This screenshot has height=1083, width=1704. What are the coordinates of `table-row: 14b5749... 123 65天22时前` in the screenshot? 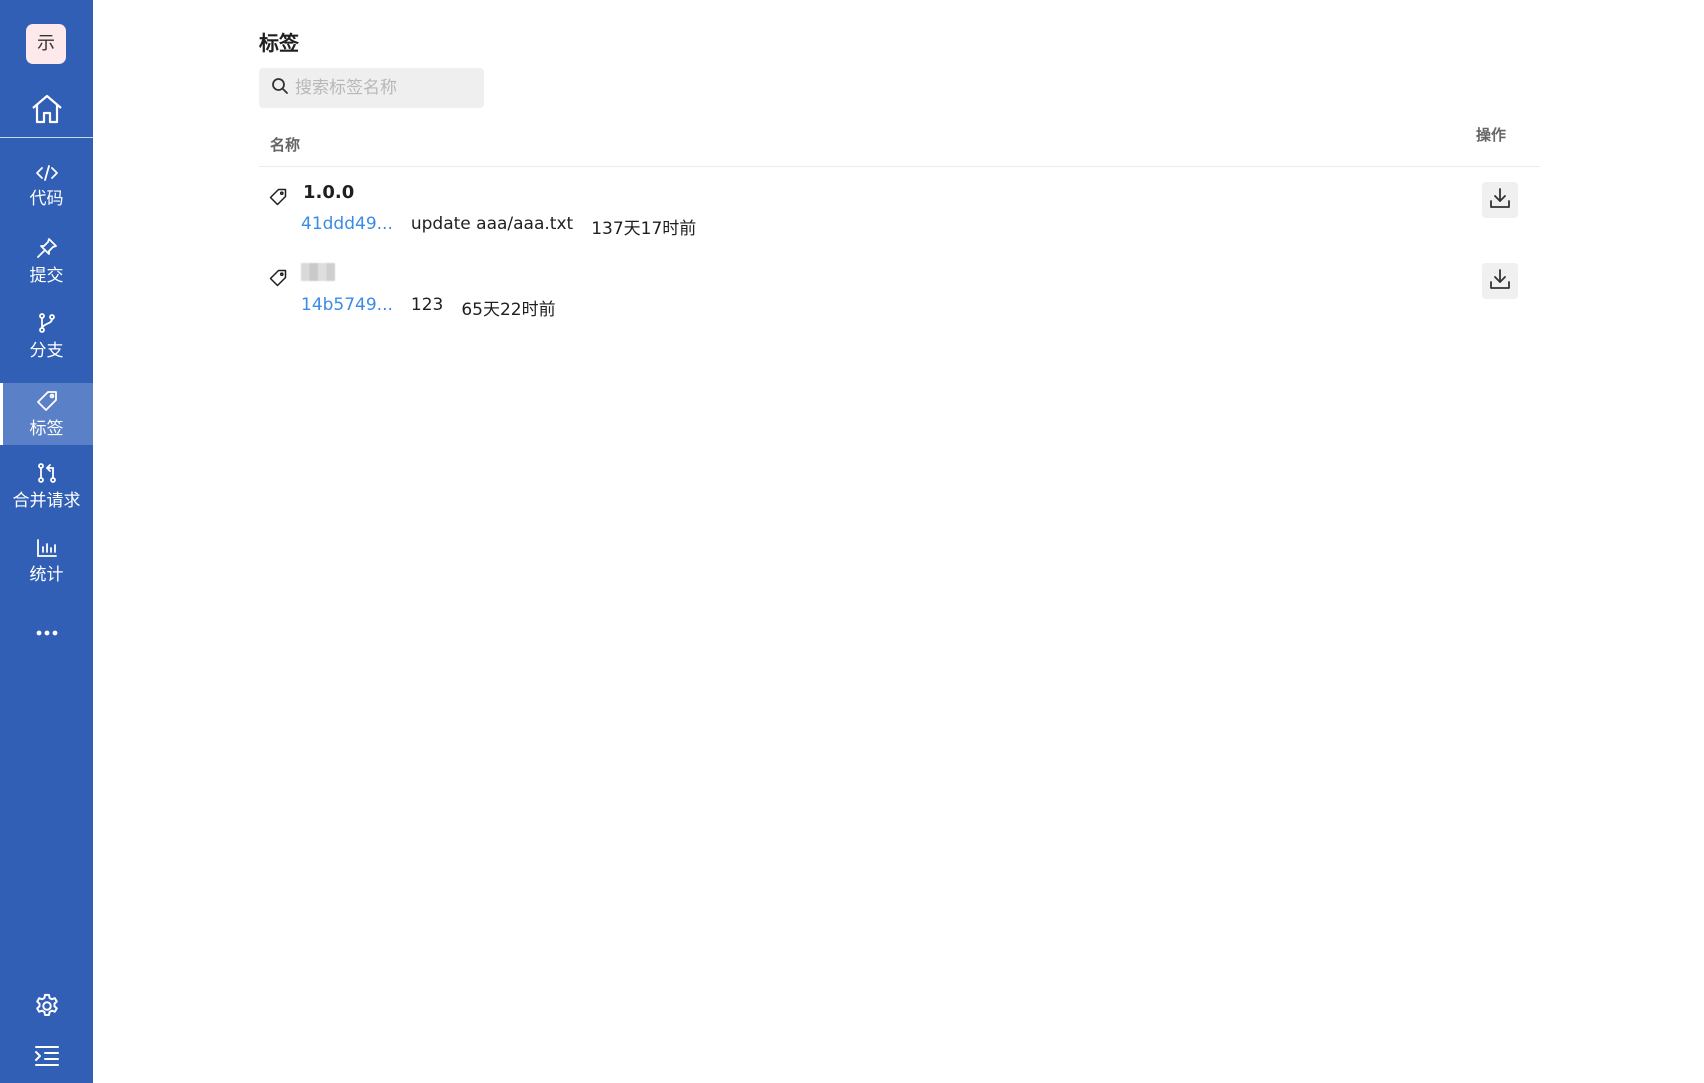 It's located at (899, 301).